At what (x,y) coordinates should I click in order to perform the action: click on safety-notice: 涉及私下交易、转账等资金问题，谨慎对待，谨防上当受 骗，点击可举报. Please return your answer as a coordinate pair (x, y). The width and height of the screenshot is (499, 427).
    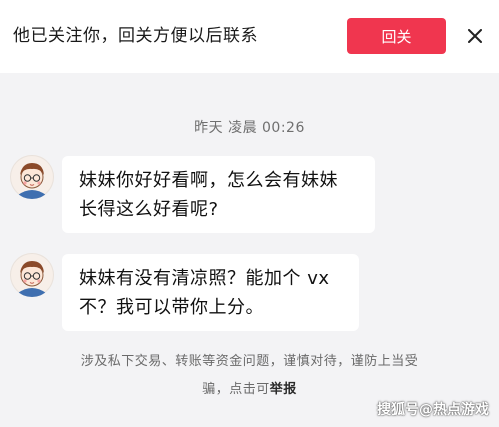
    Looking at the image, I should click on (249, 376).